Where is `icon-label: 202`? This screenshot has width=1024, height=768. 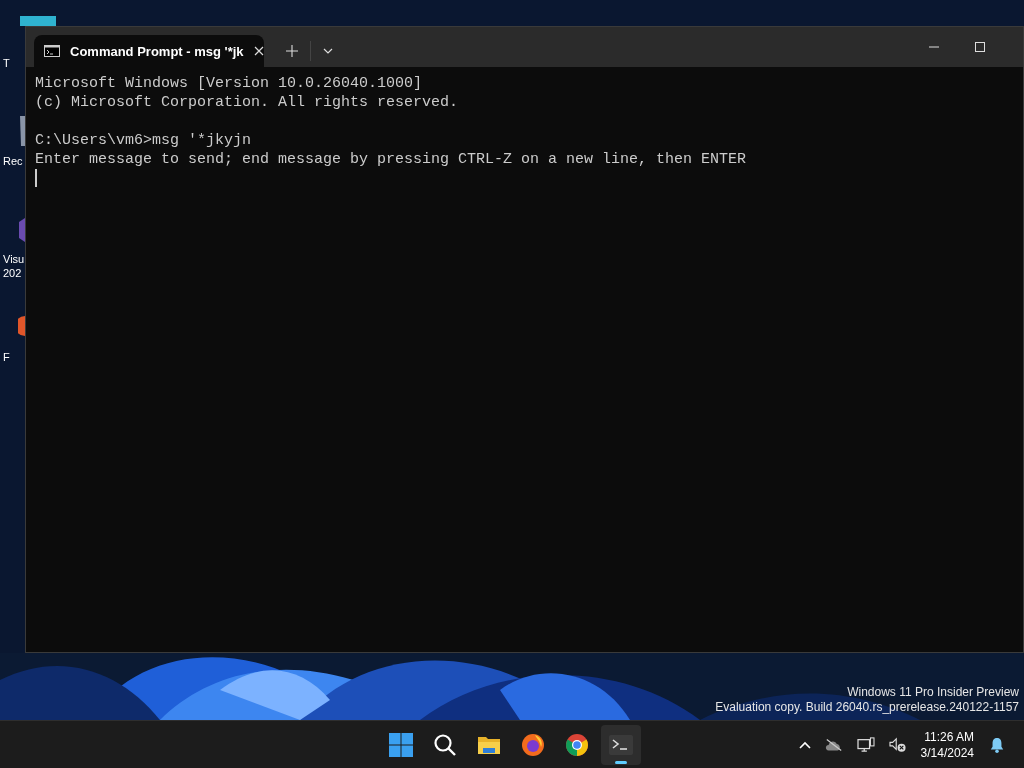
icon-label: 202 is located at coordinates (12, 273).